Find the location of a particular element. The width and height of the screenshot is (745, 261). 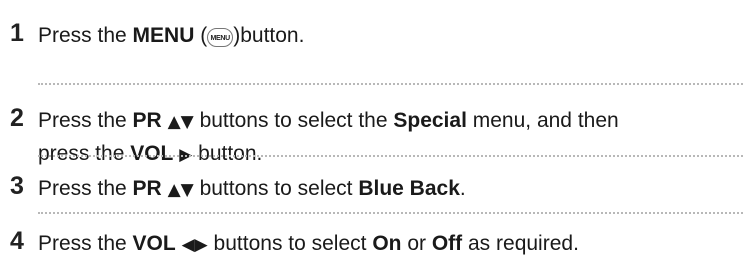

step-number: 3 is located at coordinates (17, 186).